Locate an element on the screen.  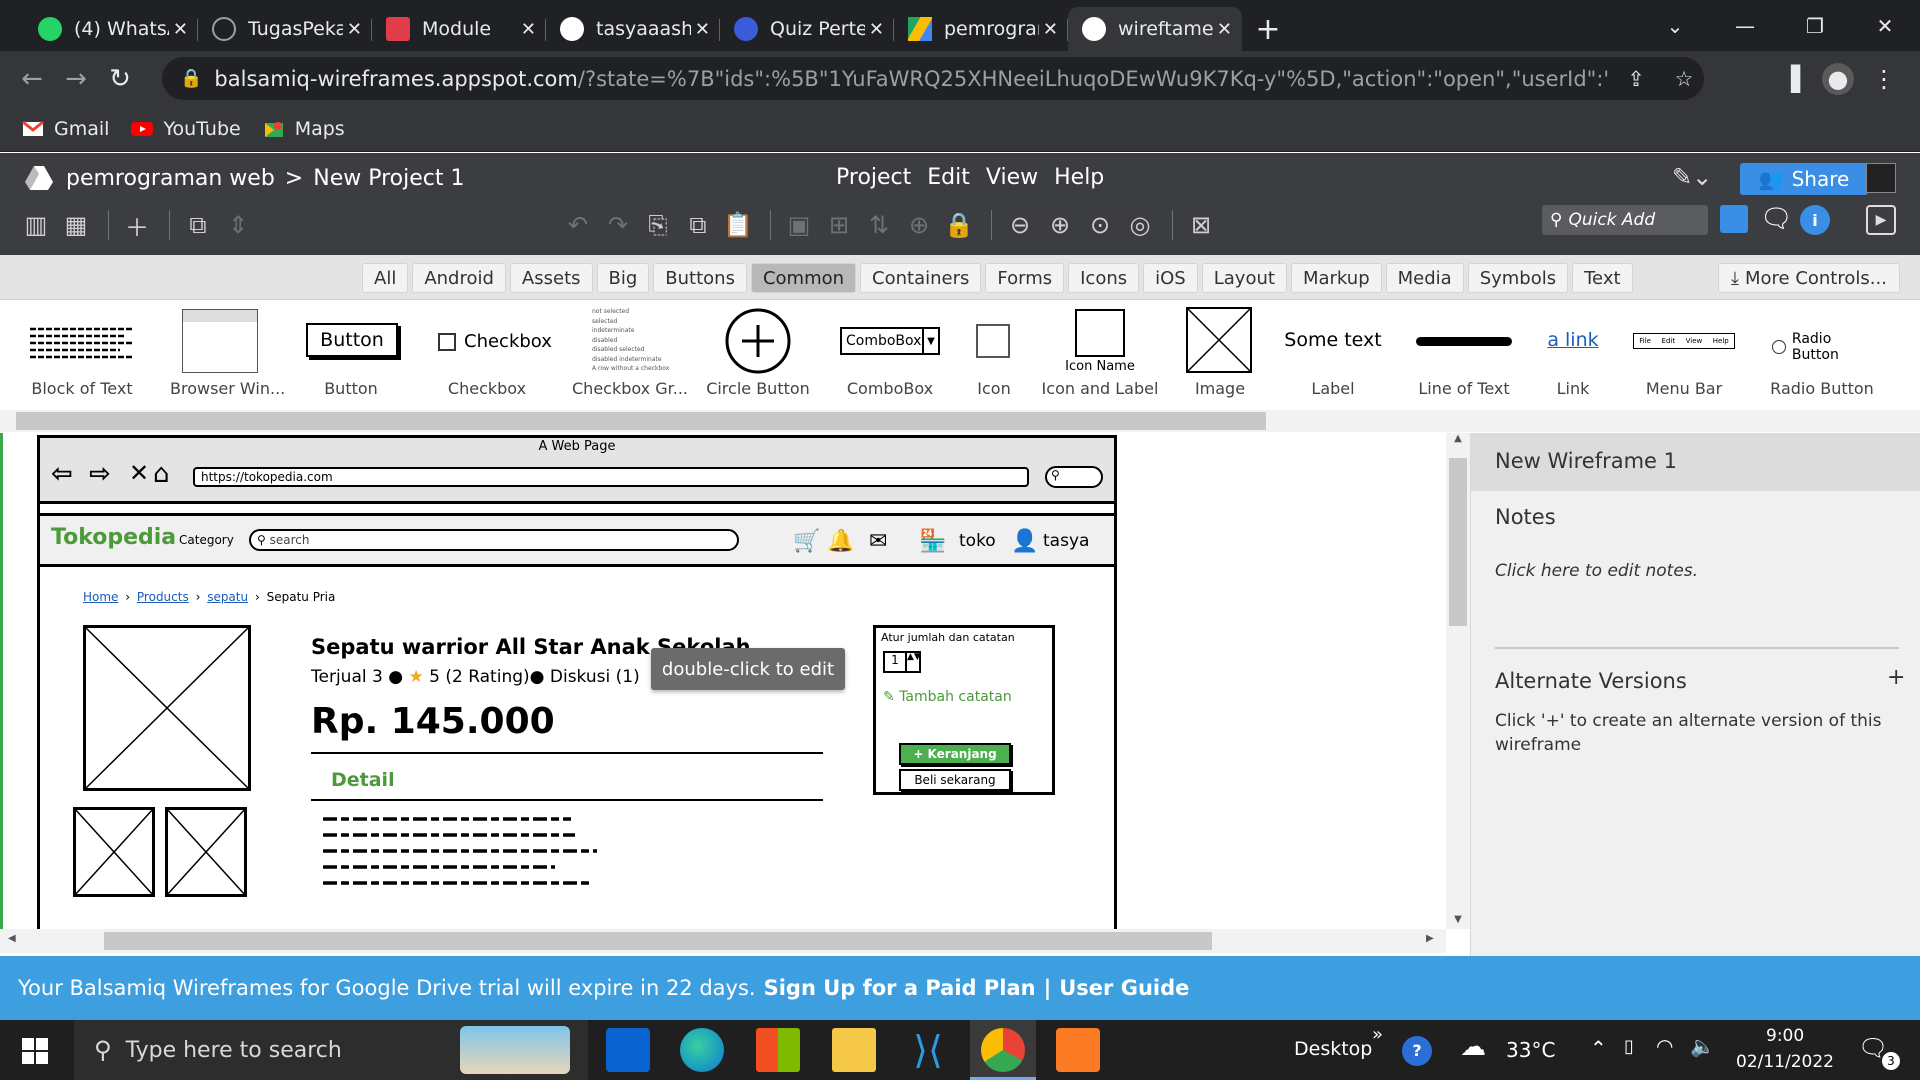
wf-bell-icon: 🔔 is located at coordinates (840, 541).